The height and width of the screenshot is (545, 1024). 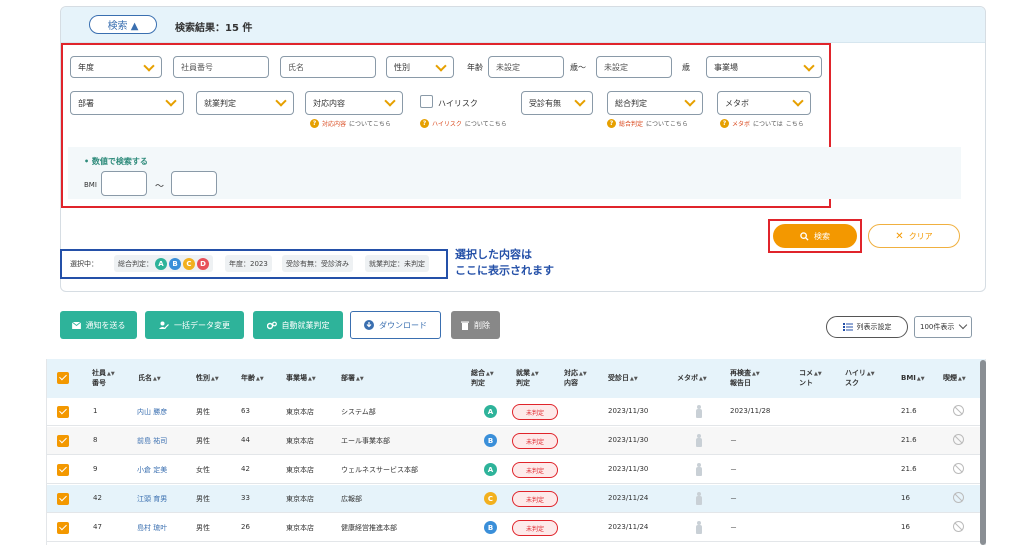 What do you see at coordinates (983, 452) in the screenshot?
I see `table-scrollbar` at bounding box center [983, 452].